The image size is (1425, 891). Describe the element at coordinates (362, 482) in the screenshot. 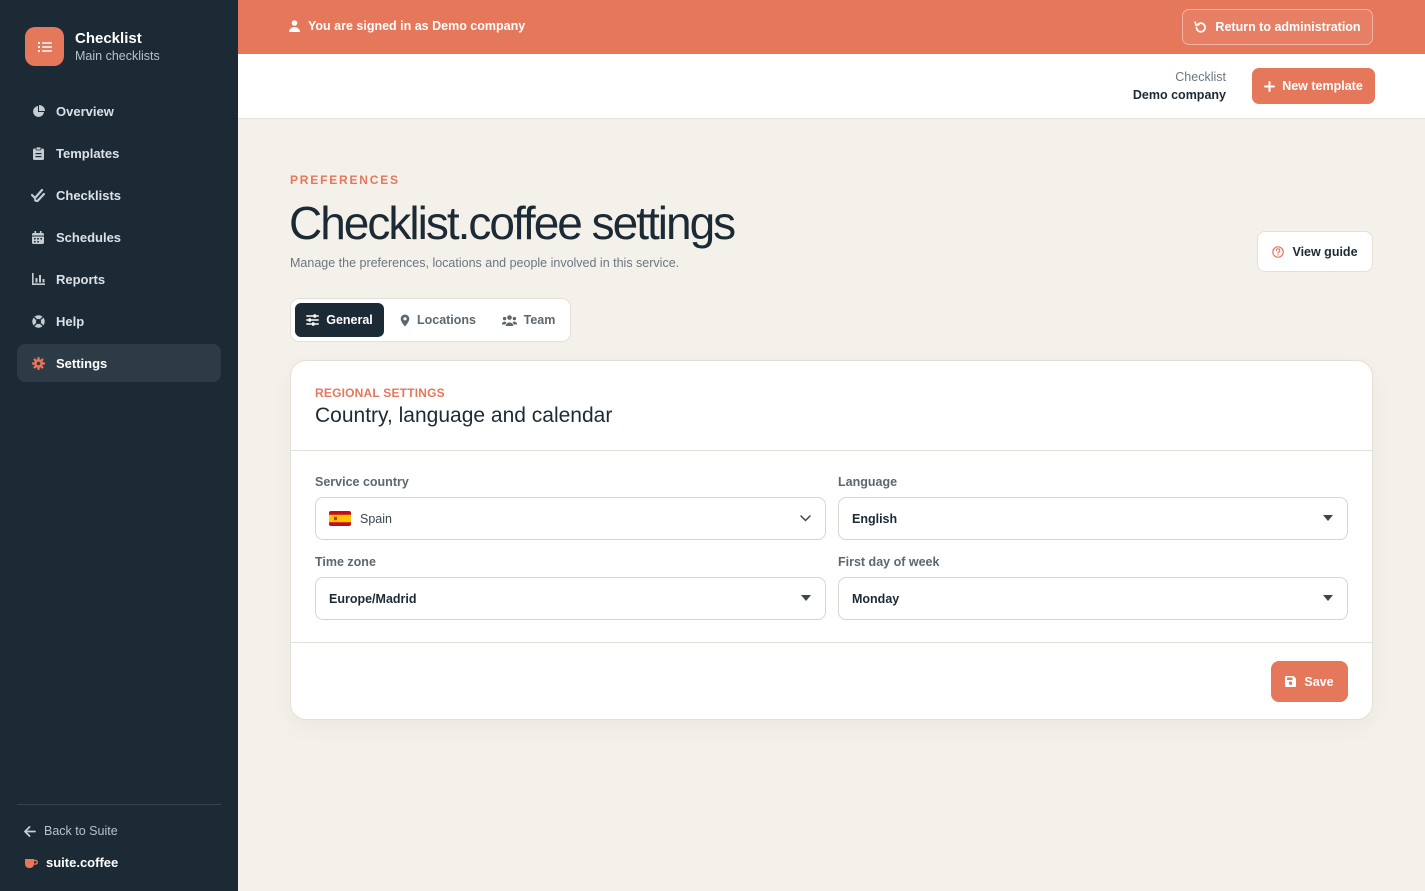

I see `service-country-label: Service country` at that location.